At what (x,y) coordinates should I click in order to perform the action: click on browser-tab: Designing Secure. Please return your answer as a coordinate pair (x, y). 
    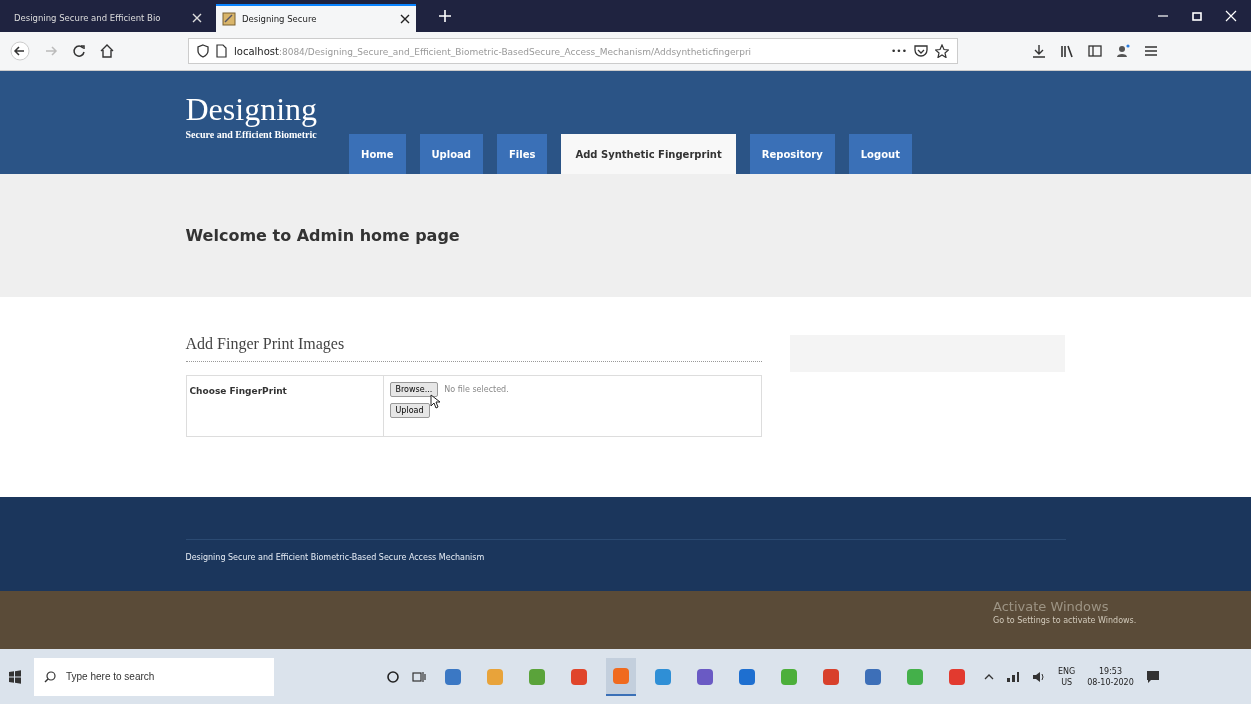
    Looking at the image, I should click on (316, 18).